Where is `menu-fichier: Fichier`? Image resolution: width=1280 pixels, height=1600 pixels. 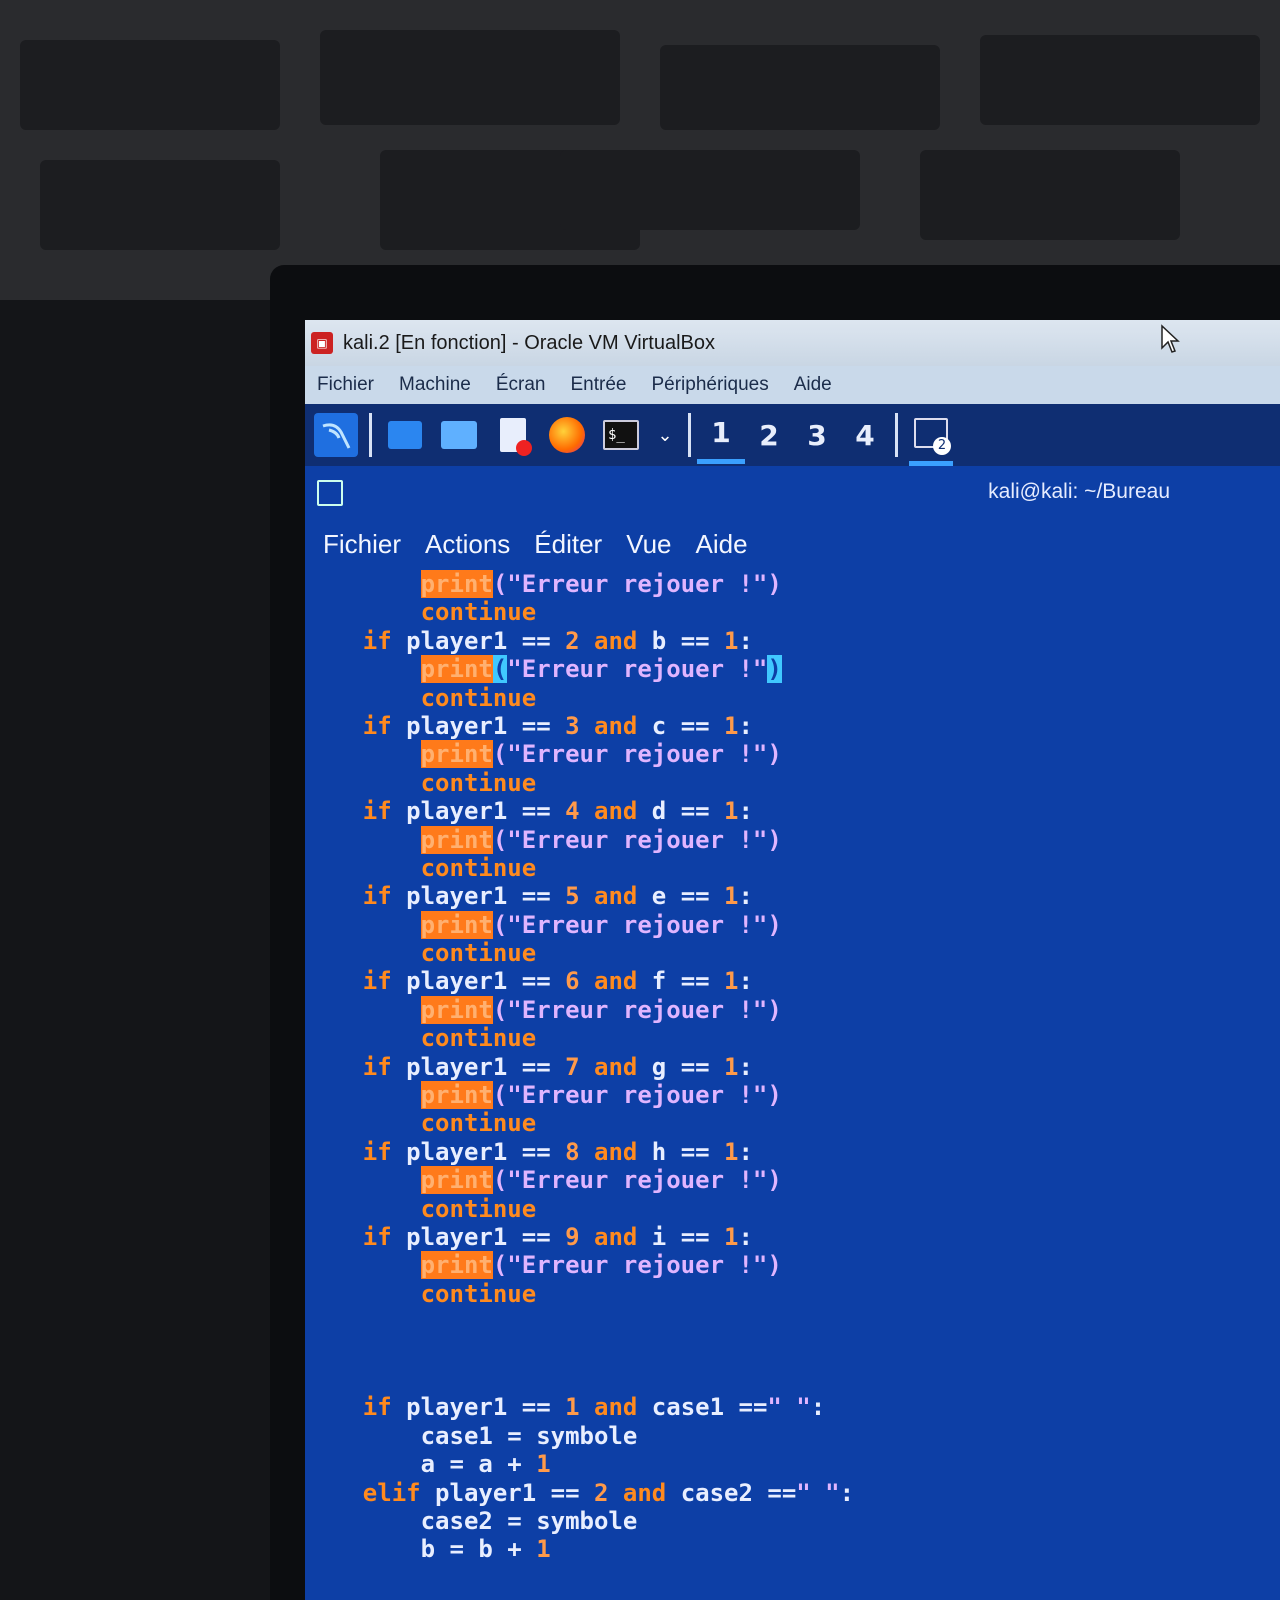
menu-fichier: Fichier is located at coordinates (345, 385).